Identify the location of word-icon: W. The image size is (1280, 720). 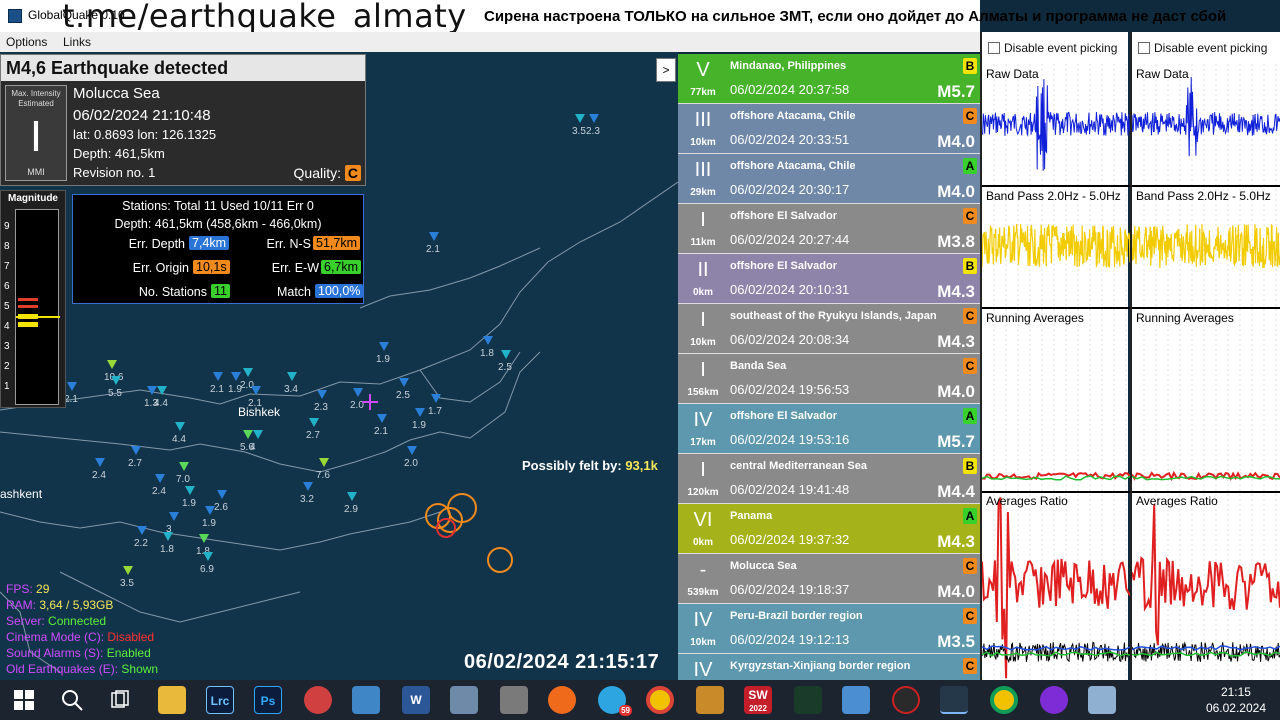
(416, 700).